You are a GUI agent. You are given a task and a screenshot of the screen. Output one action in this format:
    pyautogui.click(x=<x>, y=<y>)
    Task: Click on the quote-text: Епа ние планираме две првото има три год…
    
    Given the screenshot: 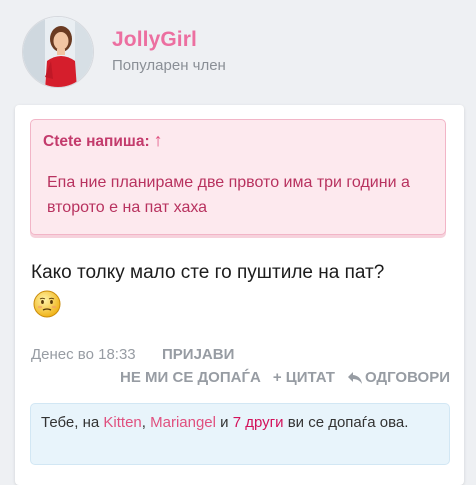 What is the action you would take?
    pyautogui.click(x=228, y=195)
    